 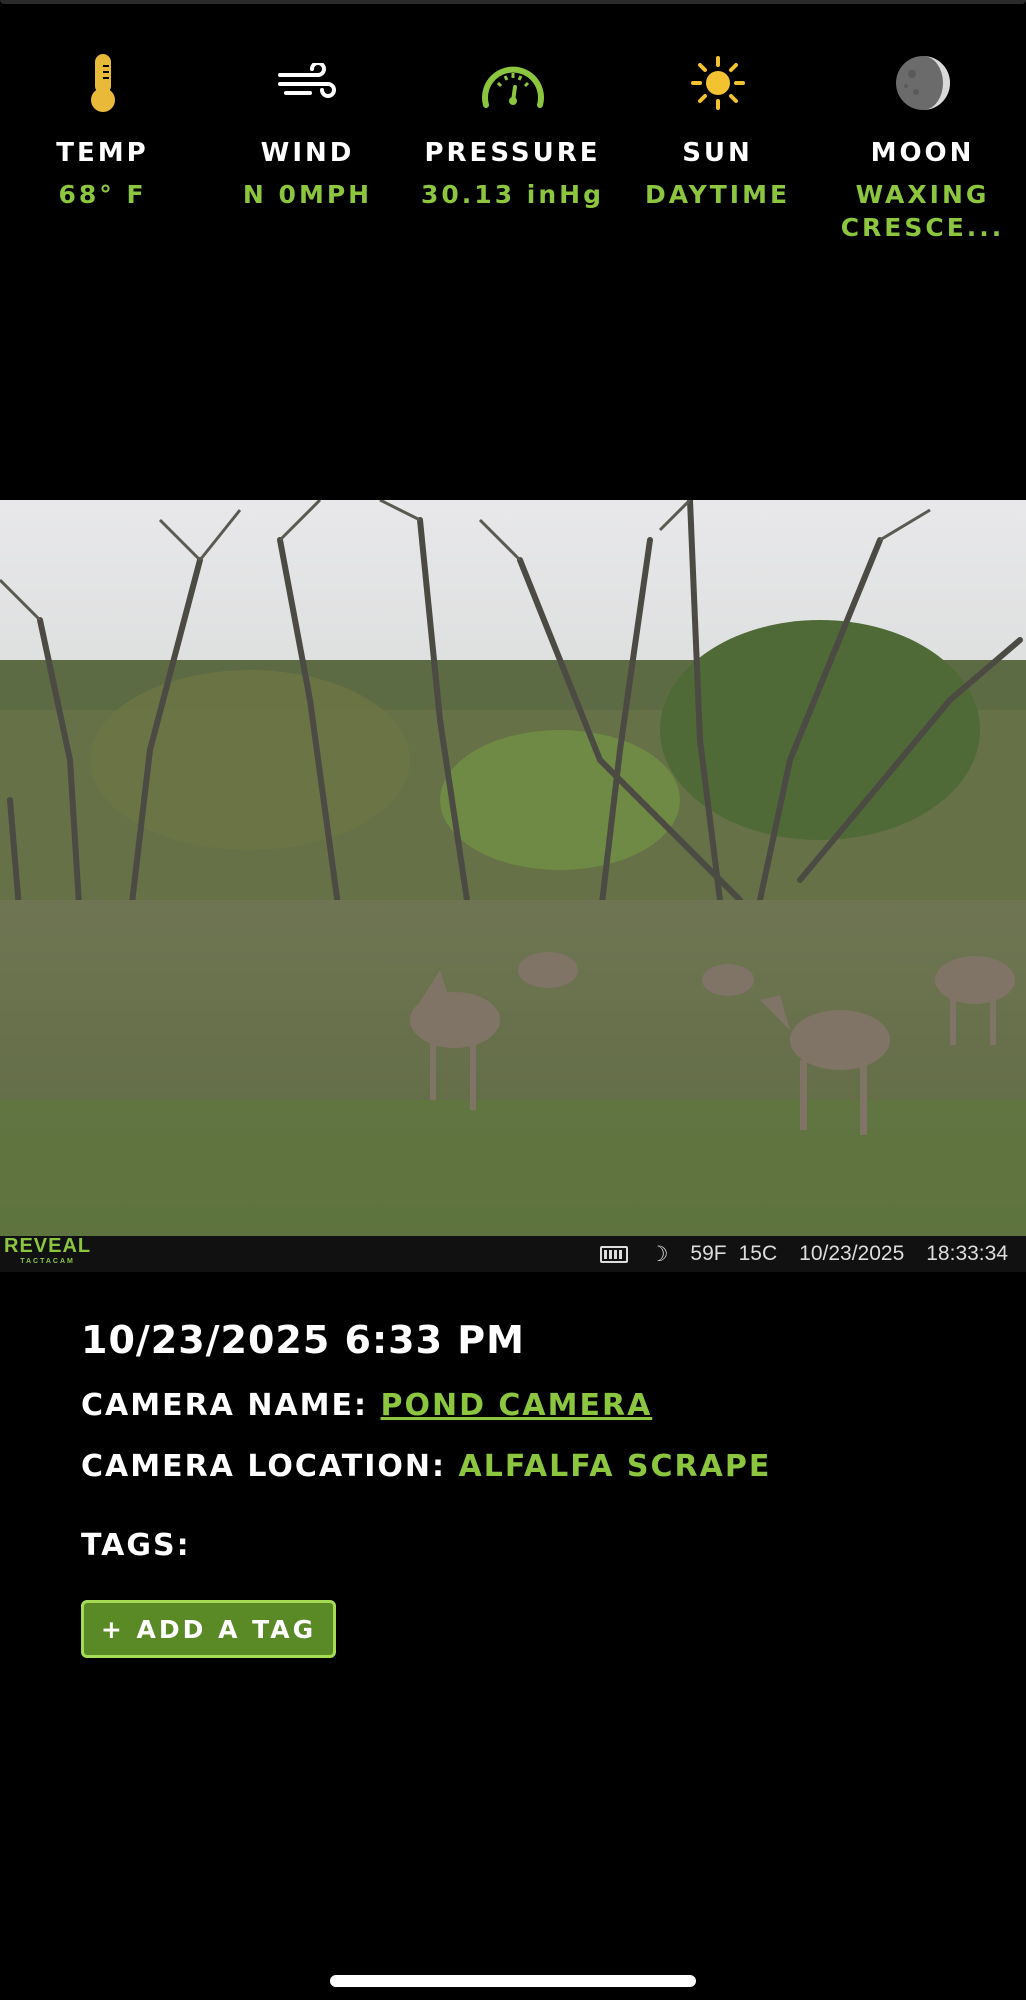 I want to click on camera-name-link: POND CAMERA, so click(x=516, y=1405).